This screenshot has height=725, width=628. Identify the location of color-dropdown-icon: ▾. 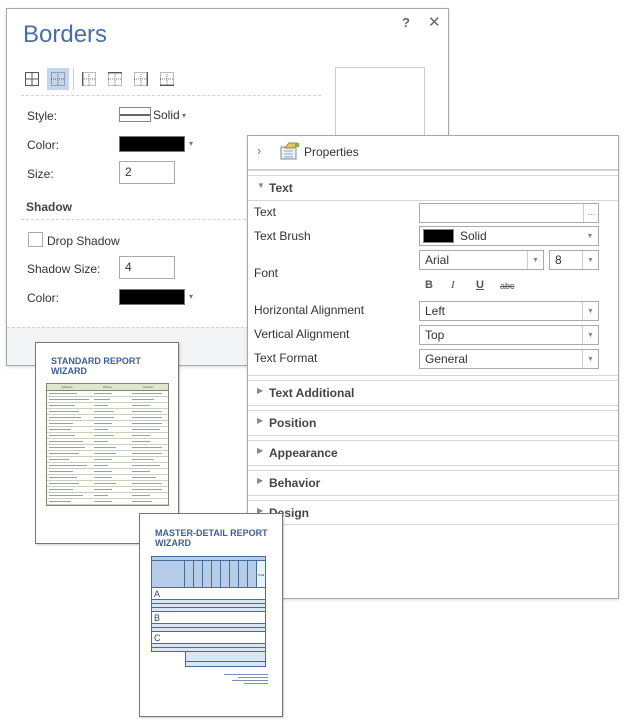
(191, 143).